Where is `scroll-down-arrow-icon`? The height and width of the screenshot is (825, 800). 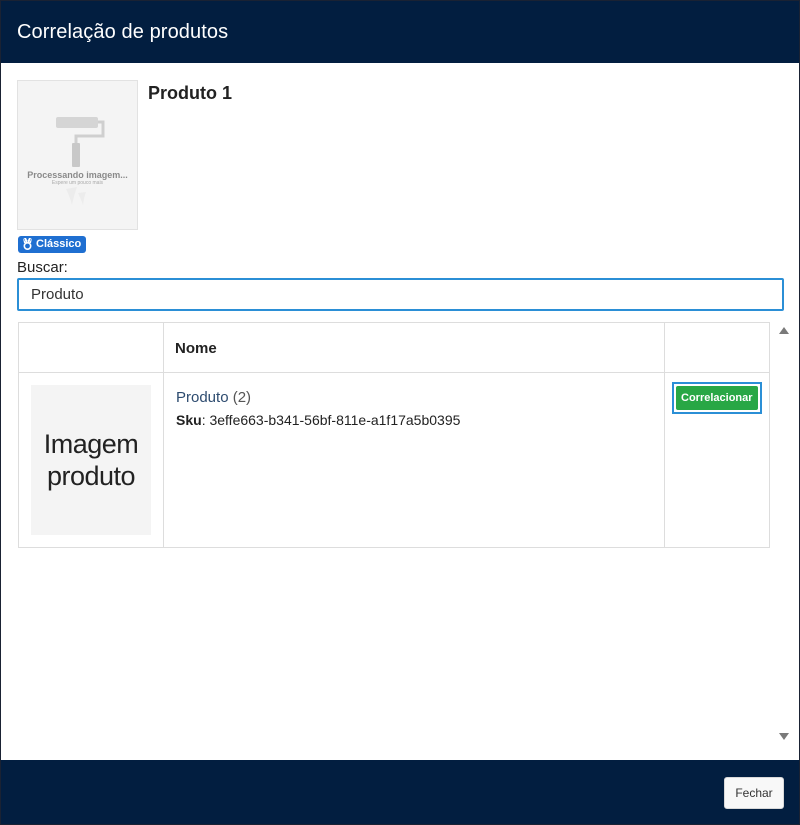 scroll-down-arrow-icon is located at coordinates (784, 736).